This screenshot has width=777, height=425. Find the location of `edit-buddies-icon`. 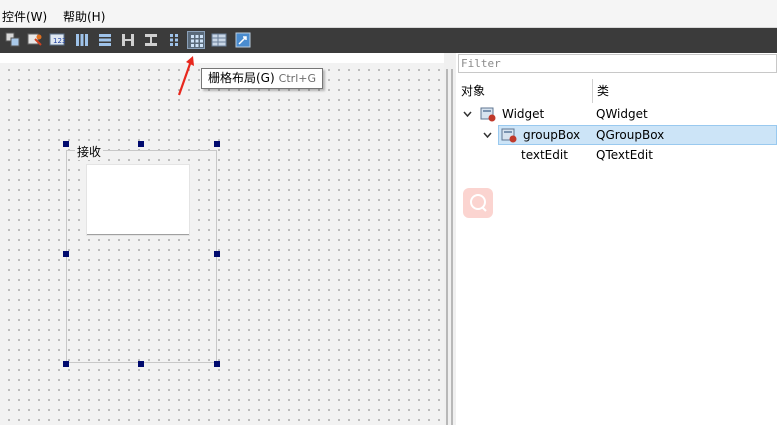

edit-buddies-icon is located at coordinates (34, 39).